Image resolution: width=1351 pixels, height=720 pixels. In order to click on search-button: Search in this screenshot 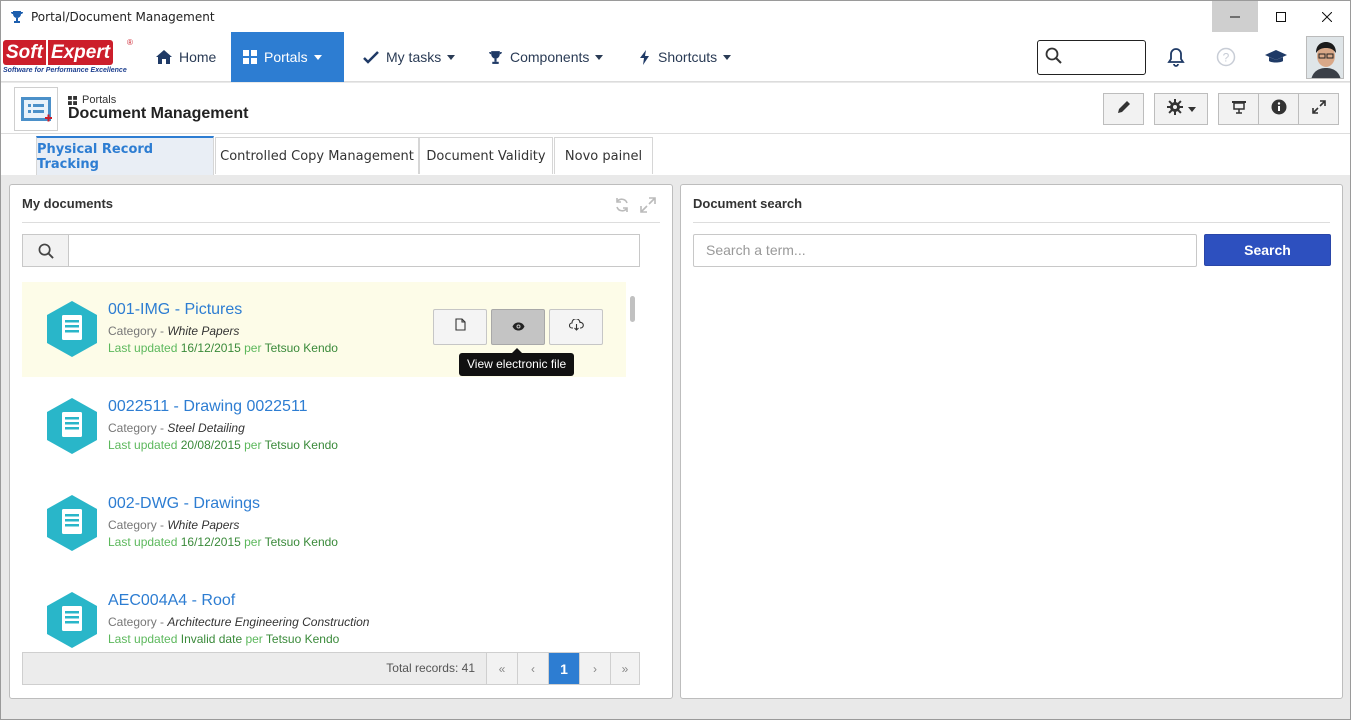, I will do `click(1267, 250)`.